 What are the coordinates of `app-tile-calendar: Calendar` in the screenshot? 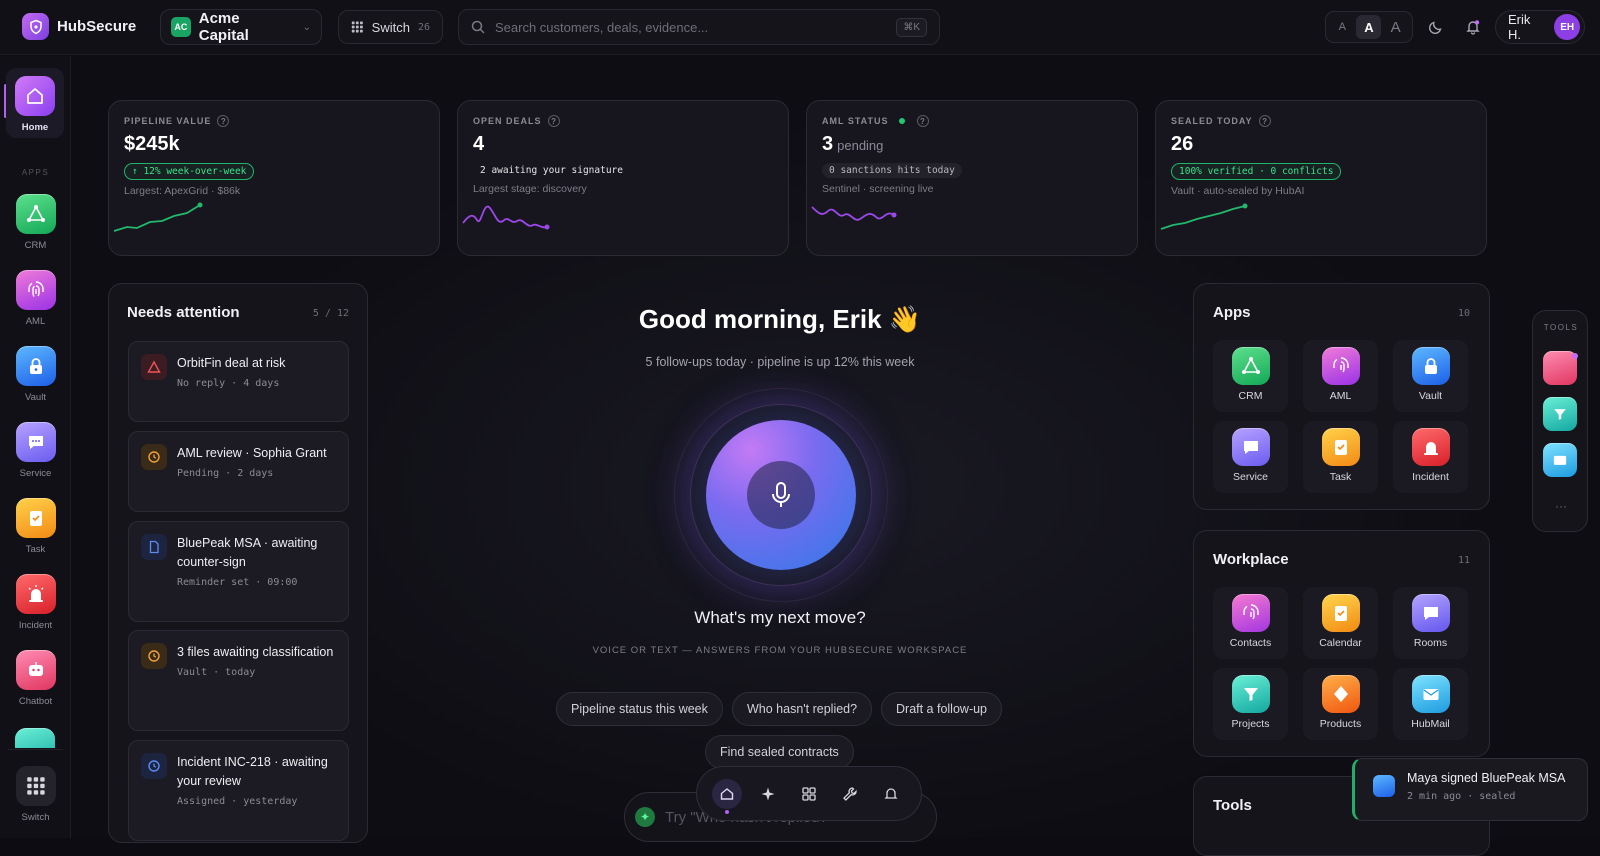 It's located at (1340, 623).